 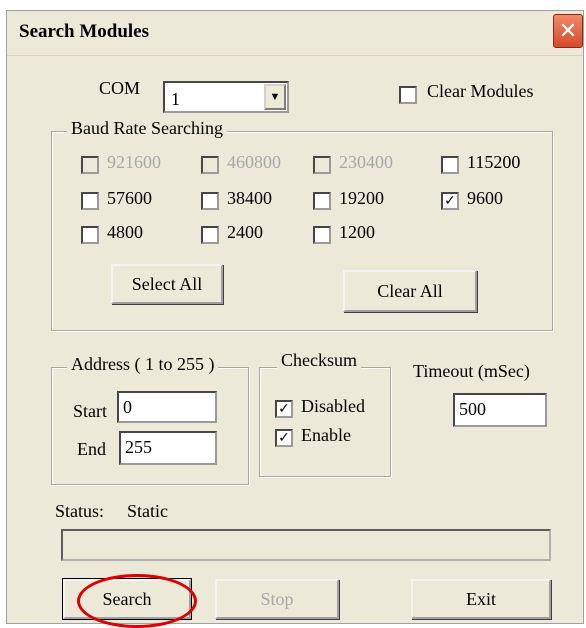 I want to click on end-address-input: 255, so click(x=168, y=448).